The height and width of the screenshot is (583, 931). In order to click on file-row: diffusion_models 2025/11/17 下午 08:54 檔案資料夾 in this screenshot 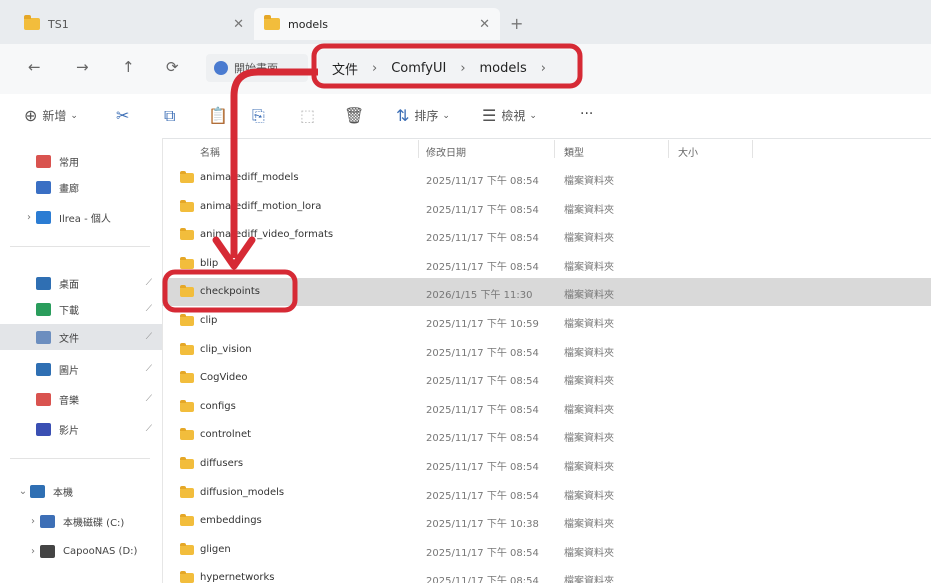, I will do `click(546, 493)`.